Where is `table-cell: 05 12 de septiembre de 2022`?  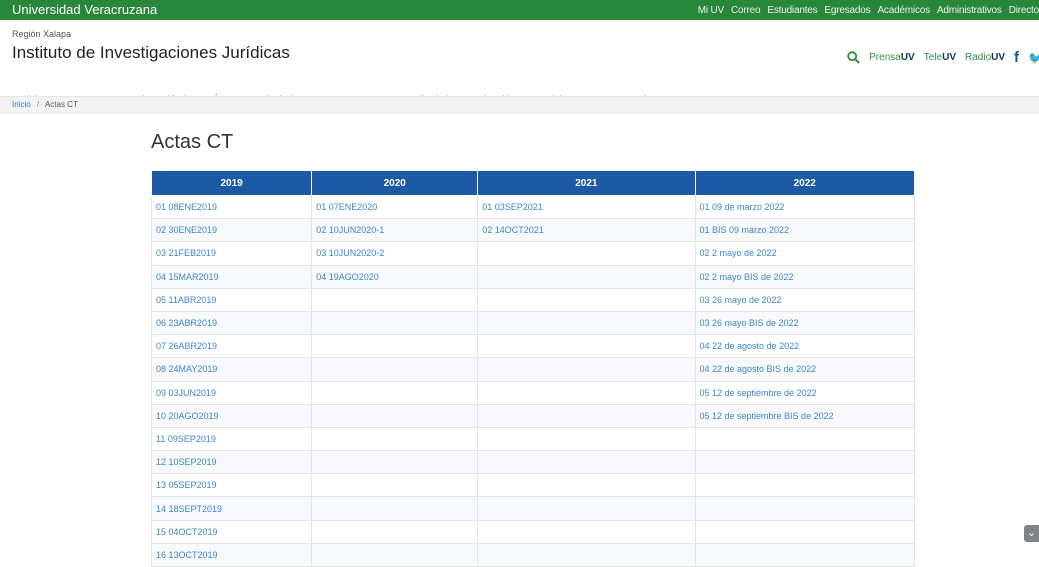 table-cell: 05 12 de septiembre de 2022 is located at coordinates (804, 392).